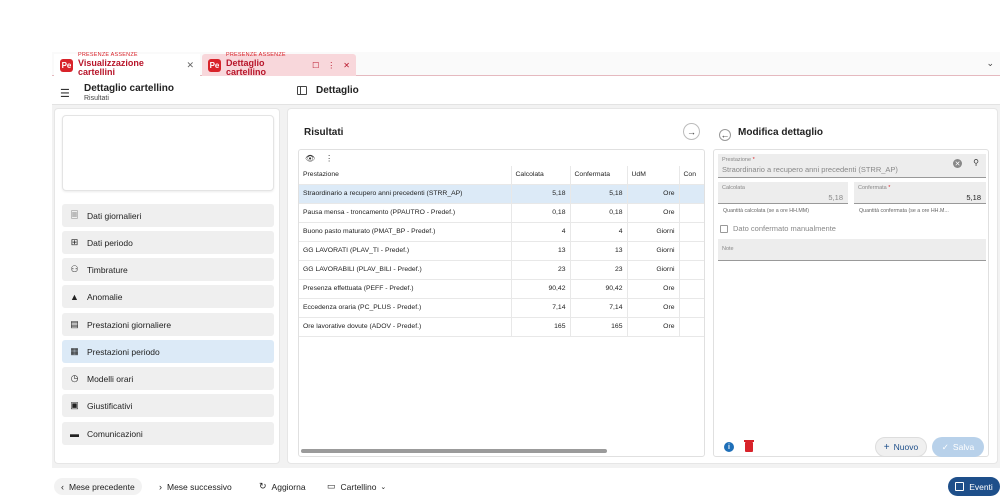 The height and width of the screenshot is (497, 1000). What do you see at coordinates (74, 378) in the screenshot?
I see `clock-calendar-icon: ◷` at bounding box center [74, 378].